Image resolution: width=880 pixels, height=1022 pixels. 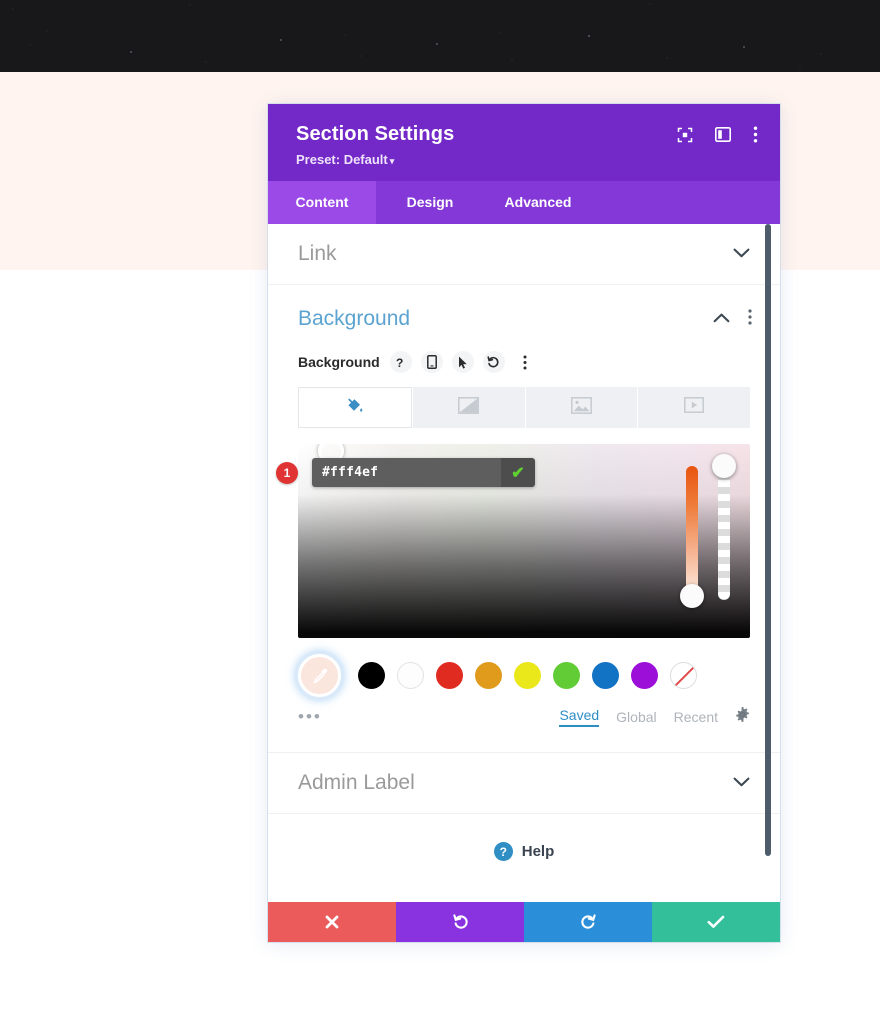 I want to click on help-label: Help, so click(x=538, y=851).